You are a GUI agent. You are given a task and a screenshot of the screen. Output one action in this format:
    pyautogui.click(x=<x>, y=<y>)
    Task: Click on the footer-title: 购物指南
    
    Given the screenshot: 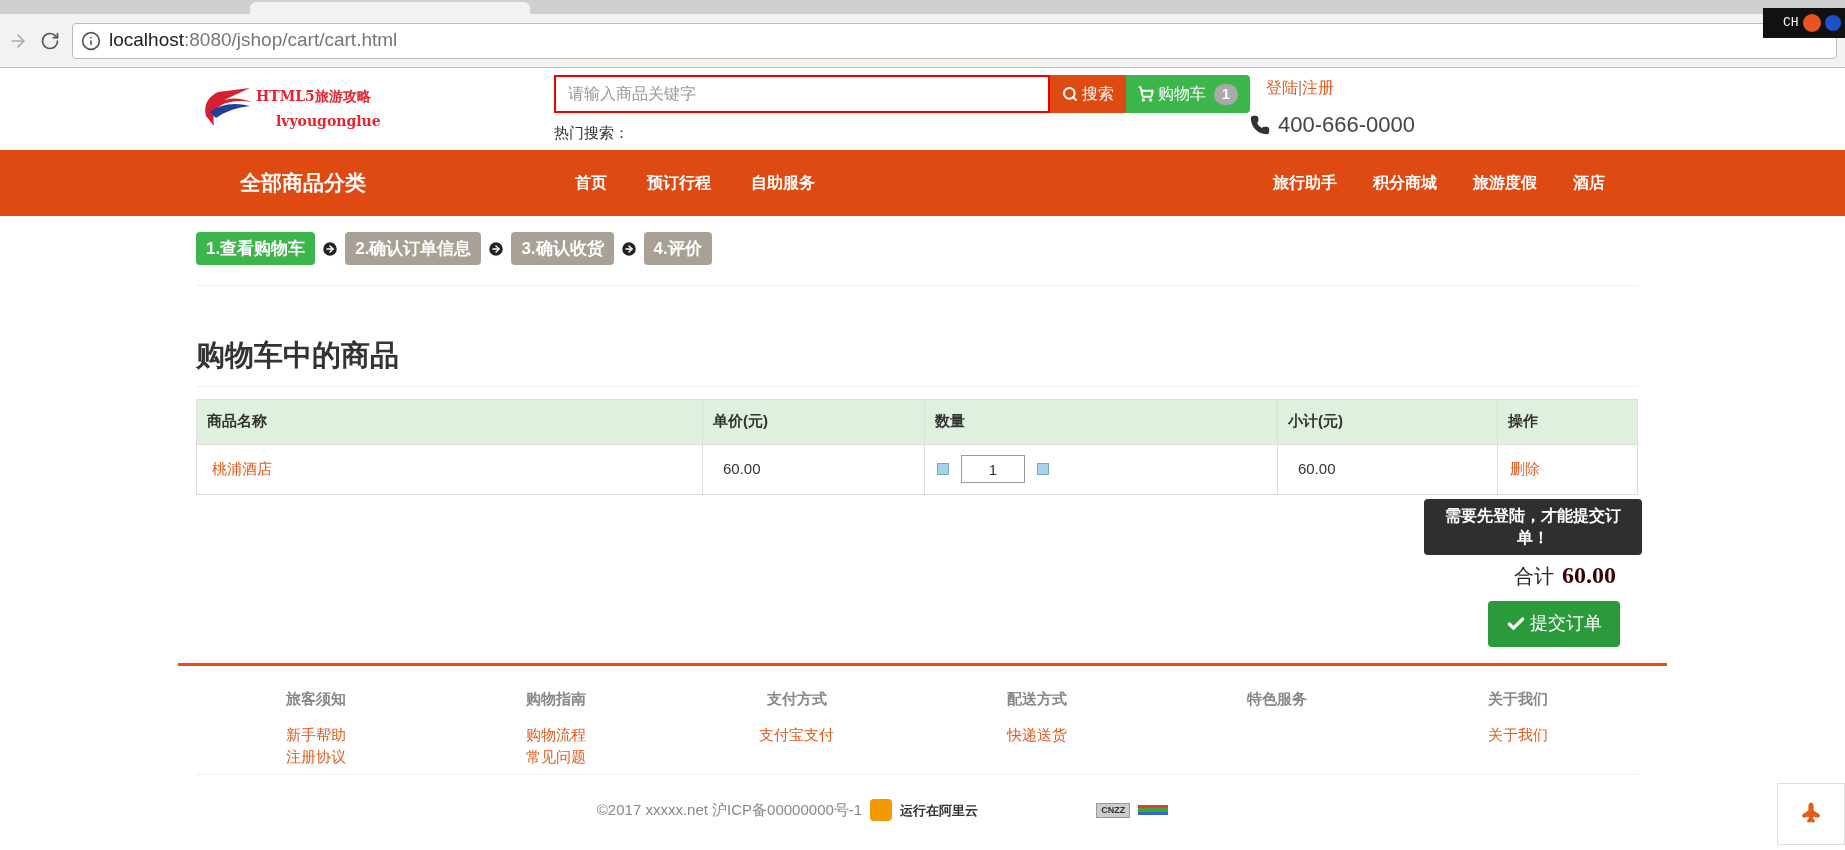 What is the action you would take?
    pyautogui.click(x=556, y=698)
    